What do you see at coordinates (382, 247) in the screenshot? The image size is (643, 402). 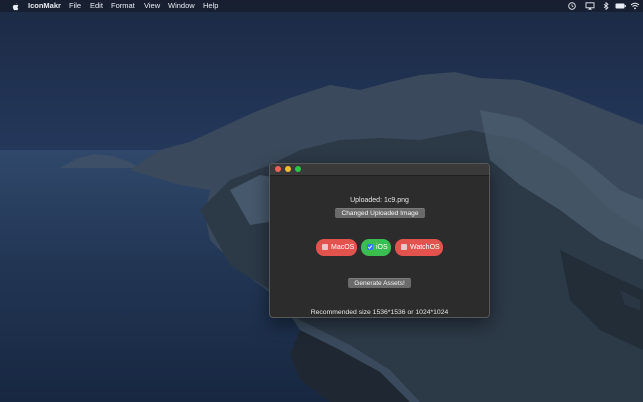 I see `ios-toggle-label: iOS` at bounding box center [382, 247].